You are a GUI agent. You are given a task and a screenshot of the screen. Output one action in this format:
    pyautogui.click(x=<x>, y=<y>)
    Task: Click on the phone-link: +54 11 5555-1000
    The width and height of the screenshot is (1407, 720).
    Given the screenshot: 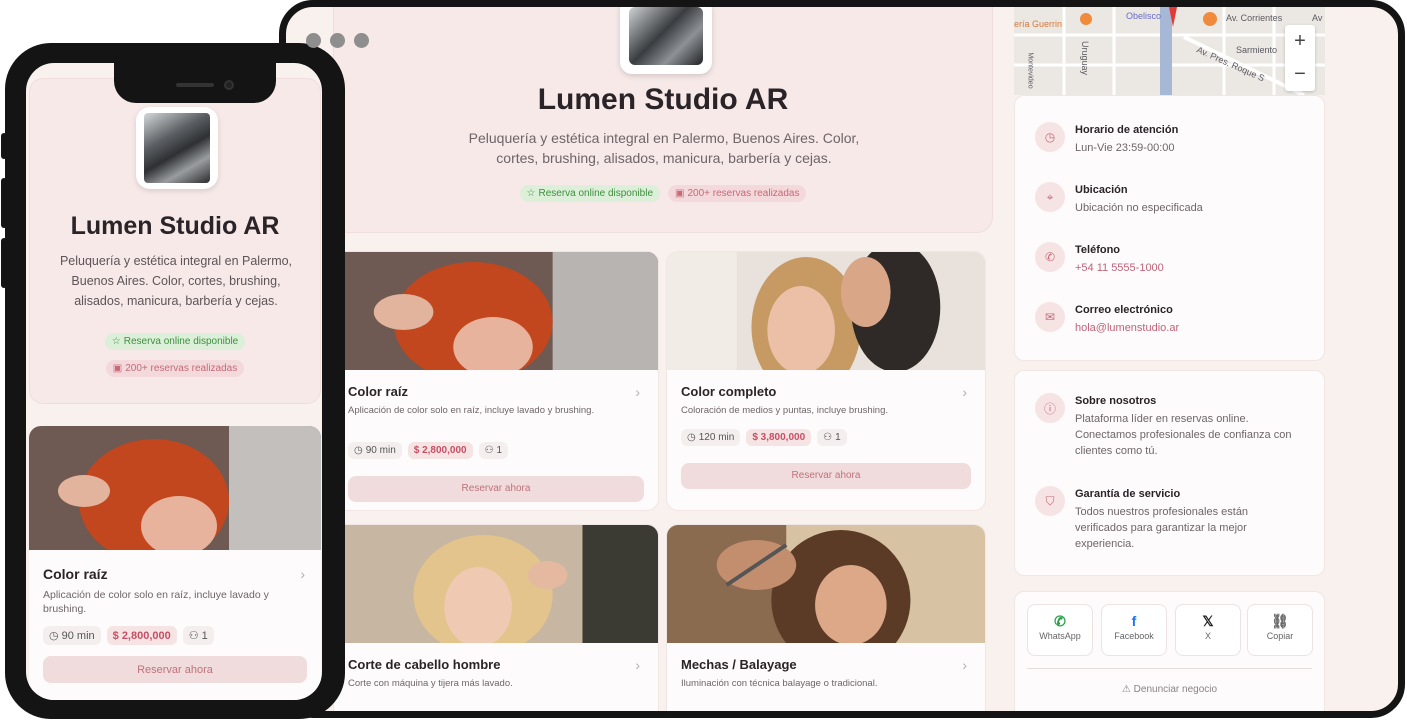 What is the action you would take?
    pyautogui.click(x=1185, y=268)
    